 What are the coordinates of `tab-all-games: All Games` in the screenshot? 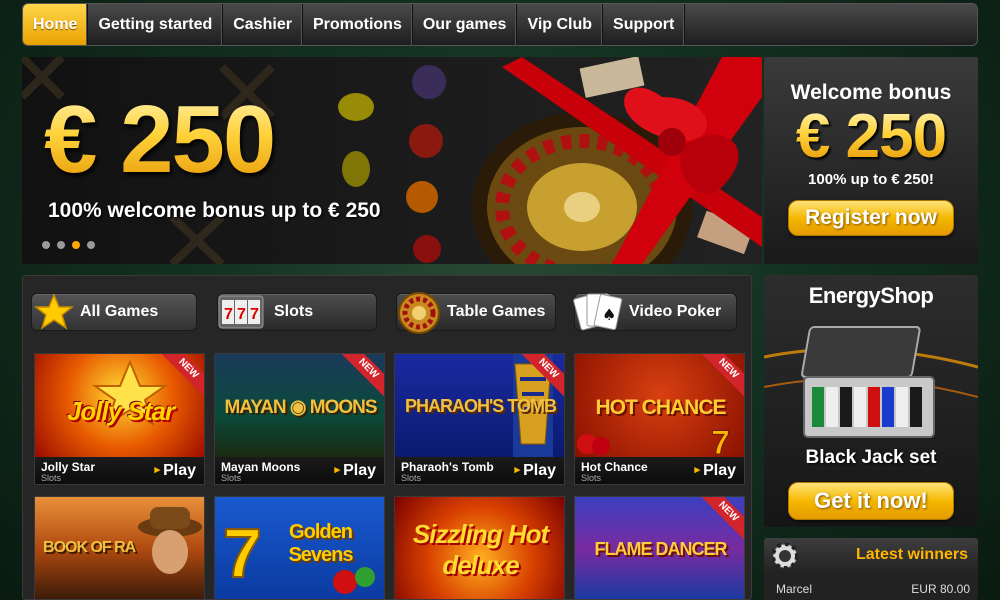 It's located at (114, 312).